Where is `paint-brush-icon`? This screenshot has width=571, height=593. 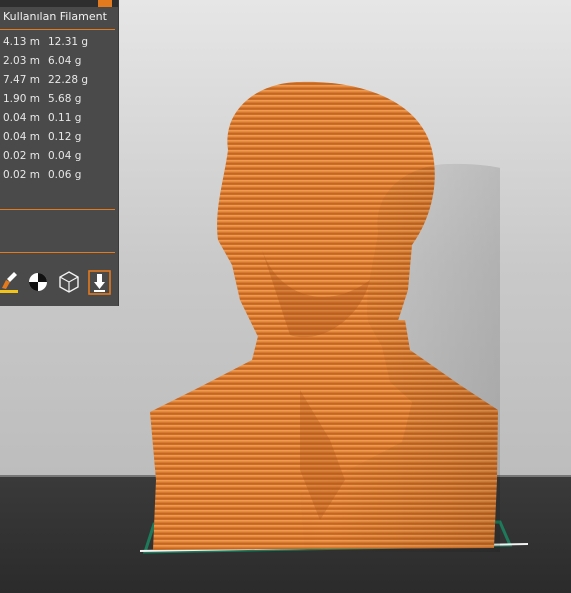
paint-brush-icon is located at coordinates (9, 282).